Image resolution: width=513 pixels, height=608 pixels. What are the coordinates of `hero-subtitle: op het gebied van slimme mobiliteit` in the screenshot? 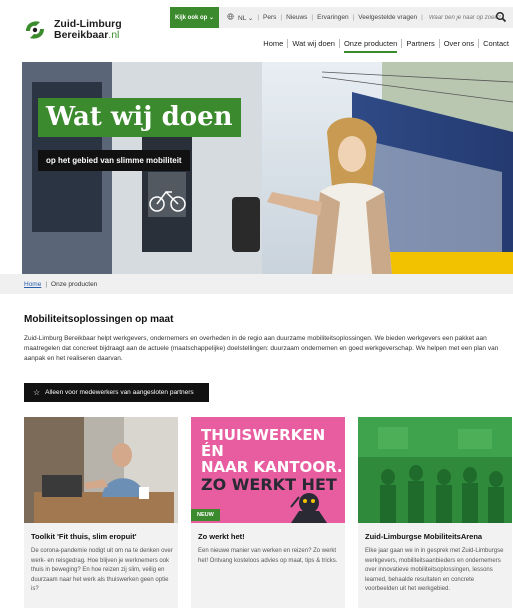 It's located at (114, 160).